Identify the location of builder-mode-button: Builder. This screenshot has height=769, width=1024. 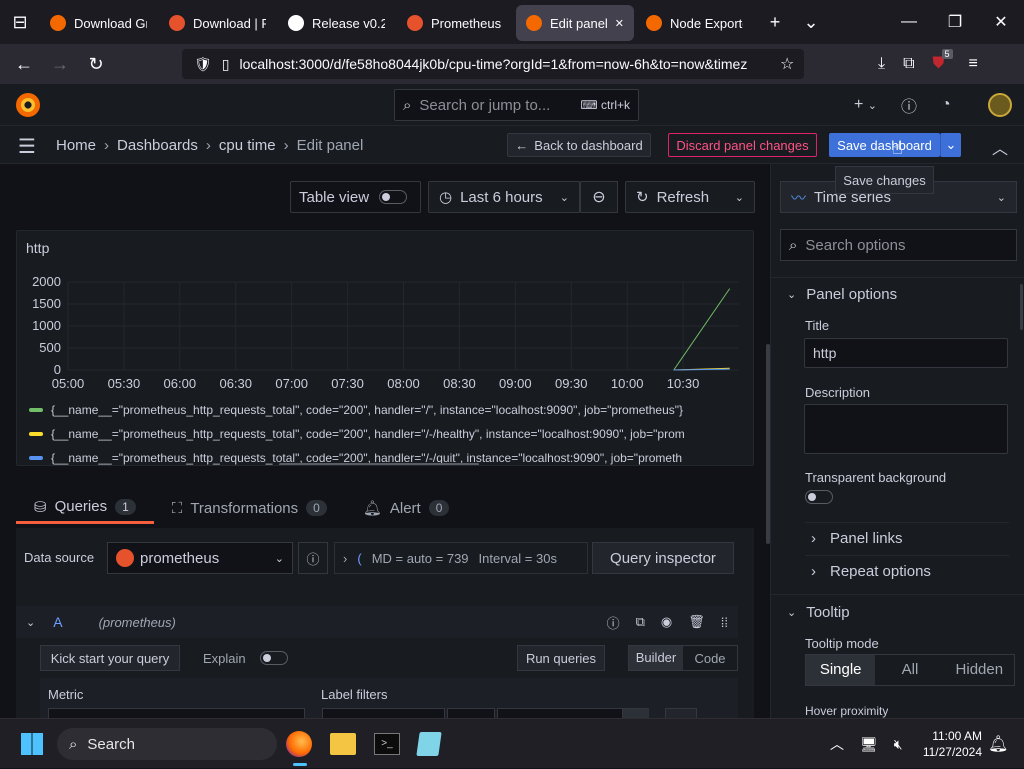
(656, 658).